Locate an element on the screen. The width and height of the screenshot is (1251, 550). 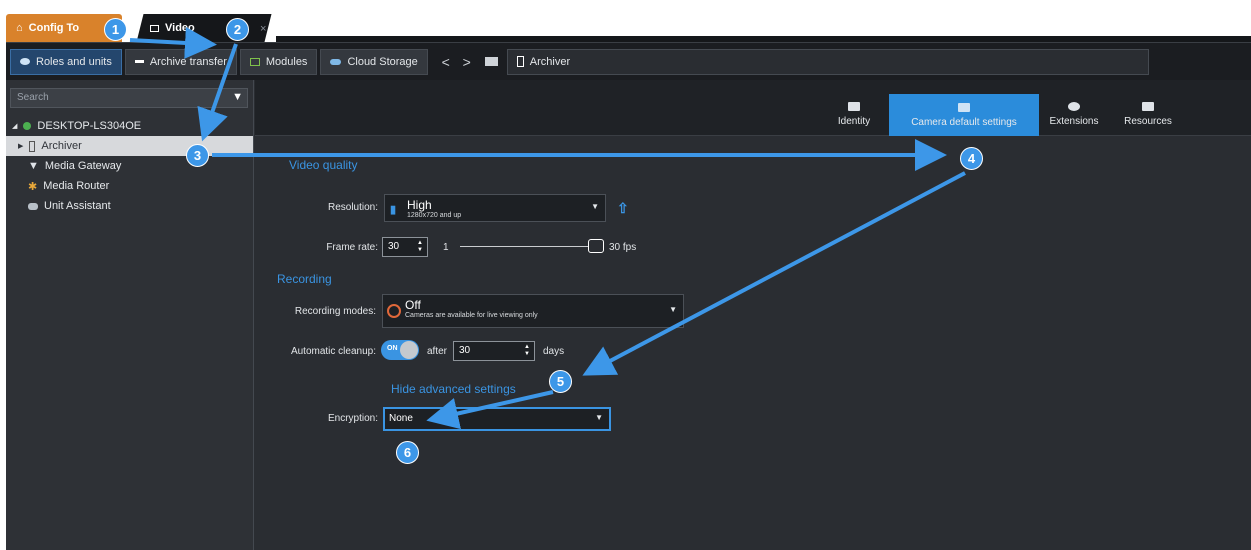
expand-arrow-icon: ◢ is located at coordinates (15, 126).